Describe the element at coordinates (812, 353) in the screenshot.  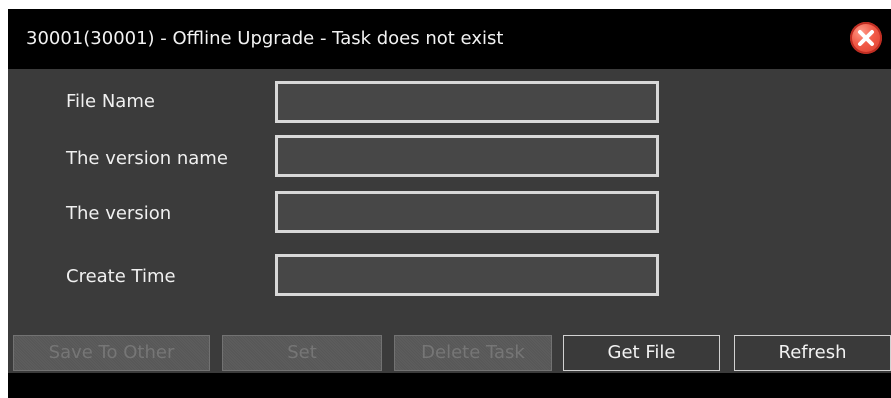
I see `refresh-button: Refresh` at that location.